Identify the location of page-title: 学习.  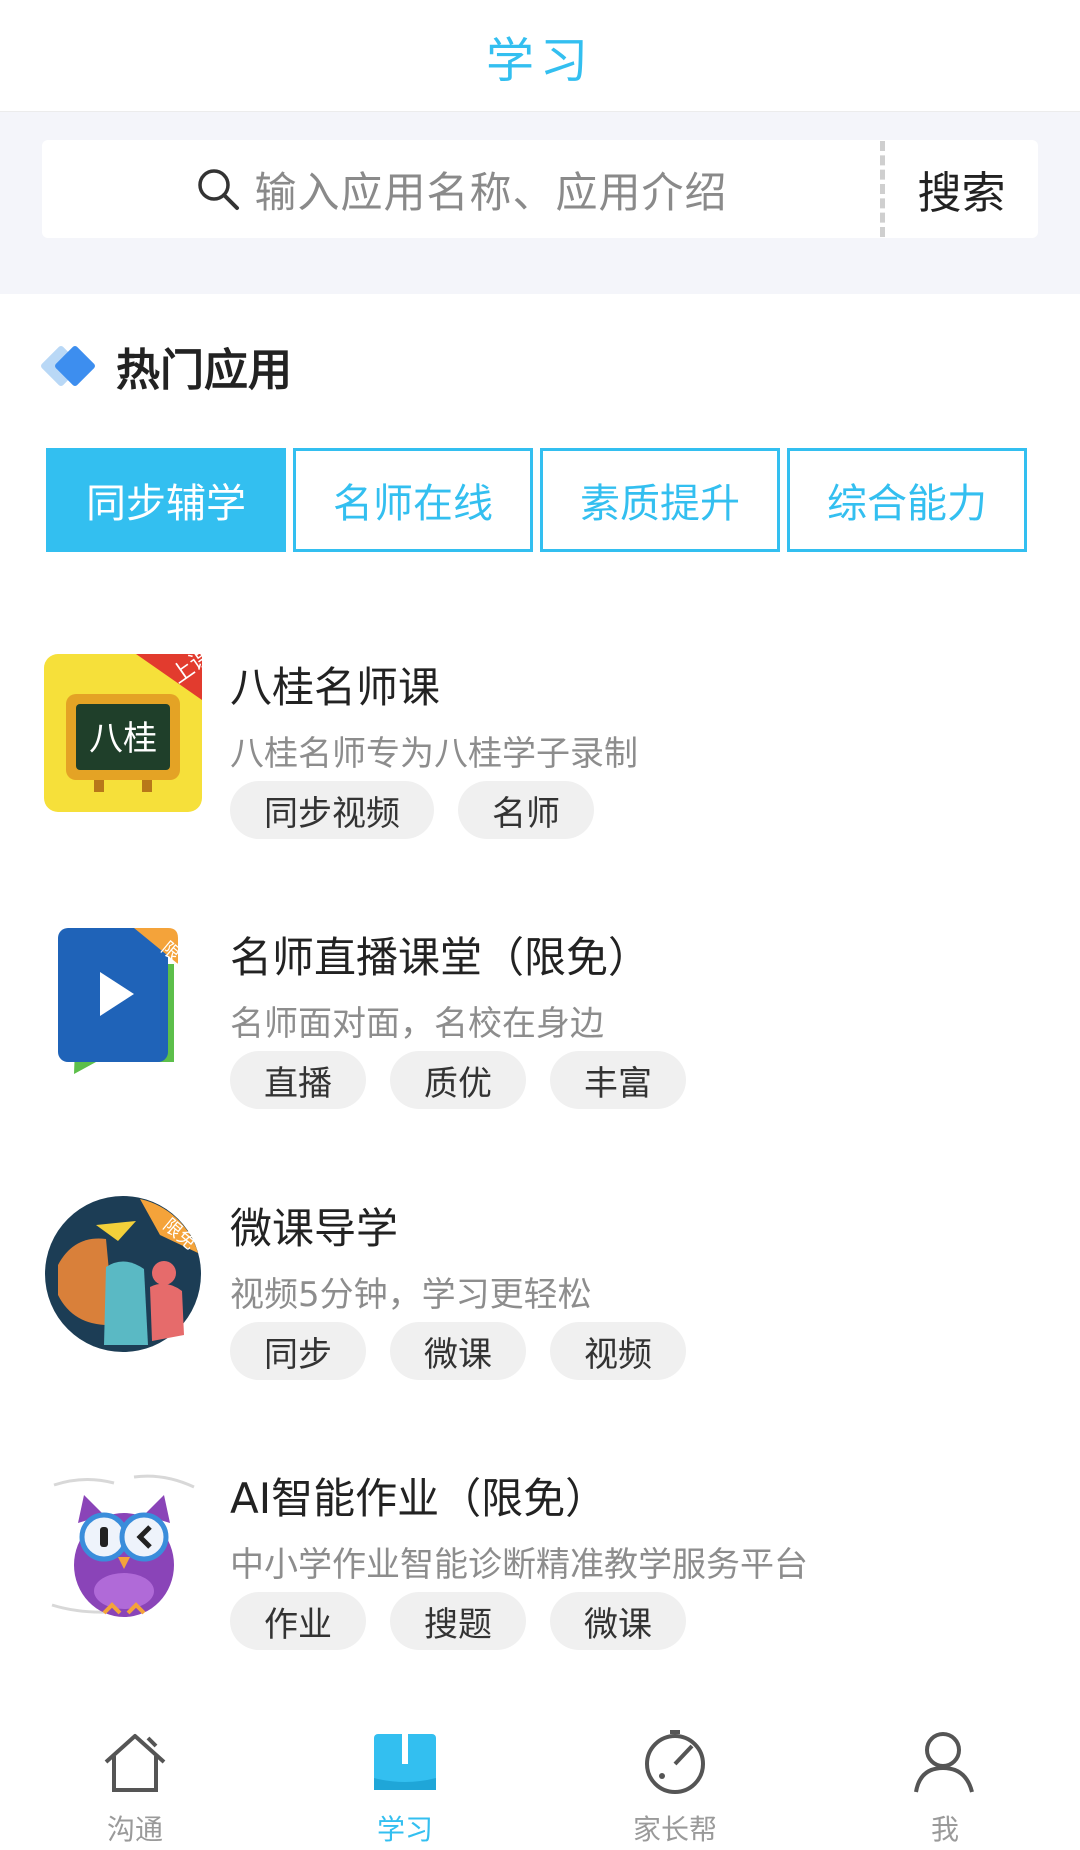
(539, 60).